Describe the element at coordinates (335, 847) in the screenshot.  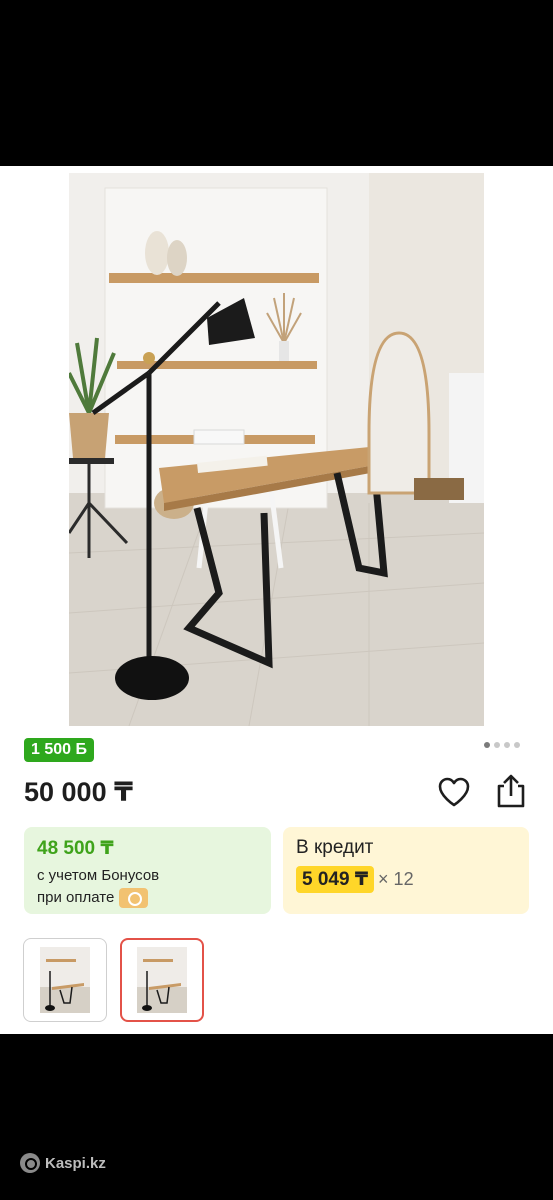
I see `credit-label: В кредит` at that location.